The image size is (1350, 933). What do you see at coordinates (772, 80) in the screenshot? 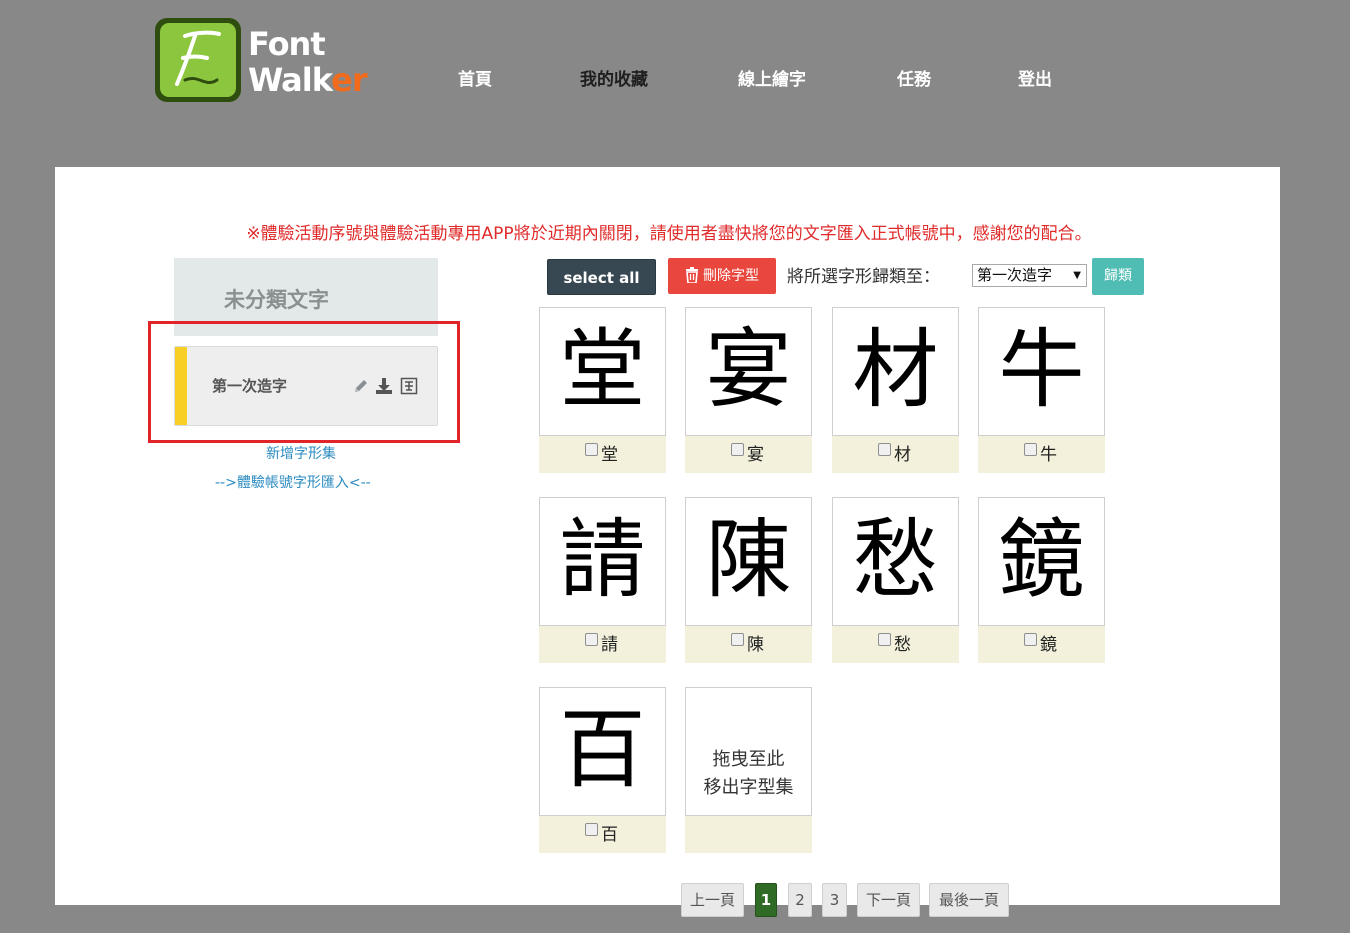
I see `nav-draw-online: 線上繪字` at bounding box center [772, 80].